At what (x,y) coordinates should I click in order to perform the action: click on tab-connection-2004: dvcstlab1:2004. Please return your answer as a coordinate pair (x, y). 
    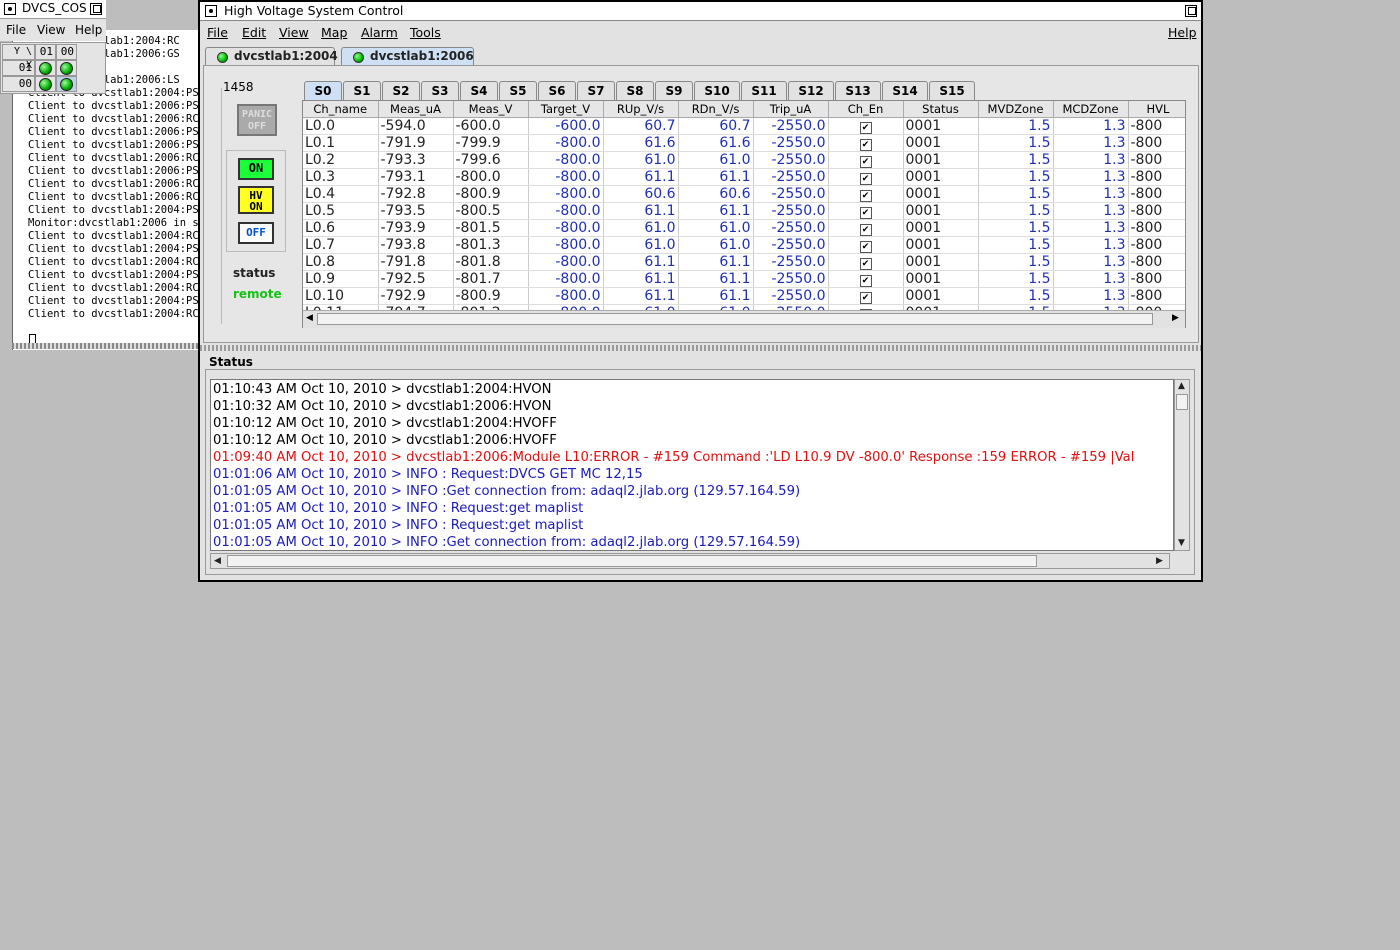
    Looking at the image, I should click on (271, 56).